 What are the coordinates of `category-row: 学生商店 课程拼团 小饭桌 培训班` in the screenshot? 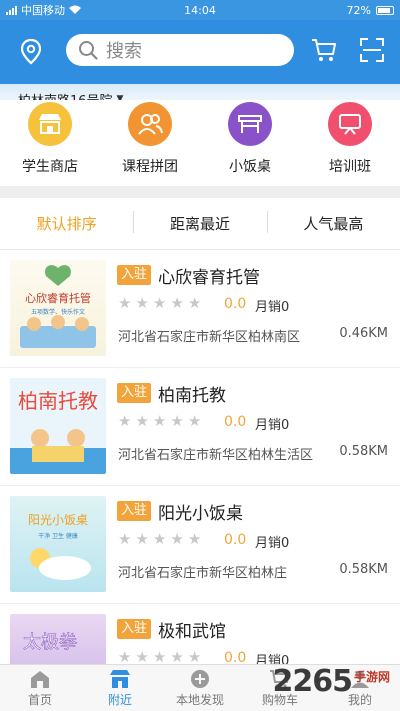 It's located at (200, 143).